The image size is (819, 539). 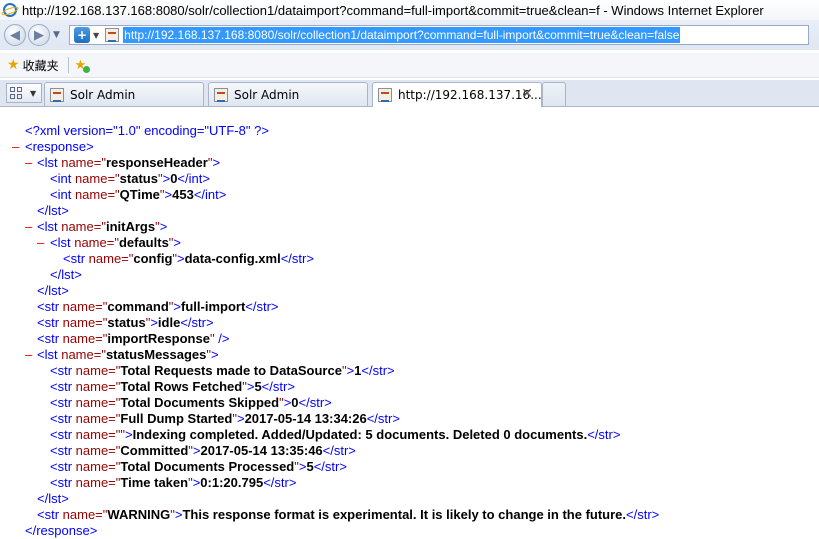 What do you see at coordinates (156, 162) in the screenshot?
I see `attr-value: responseHeader` at bounding box center [156, 162].